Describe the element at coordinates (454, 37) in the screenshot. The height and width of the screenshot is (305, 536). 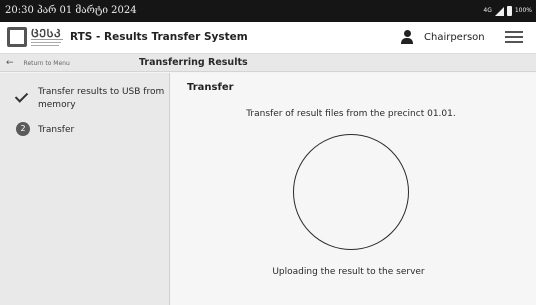
I see `user-role: Chairperson` at that location.